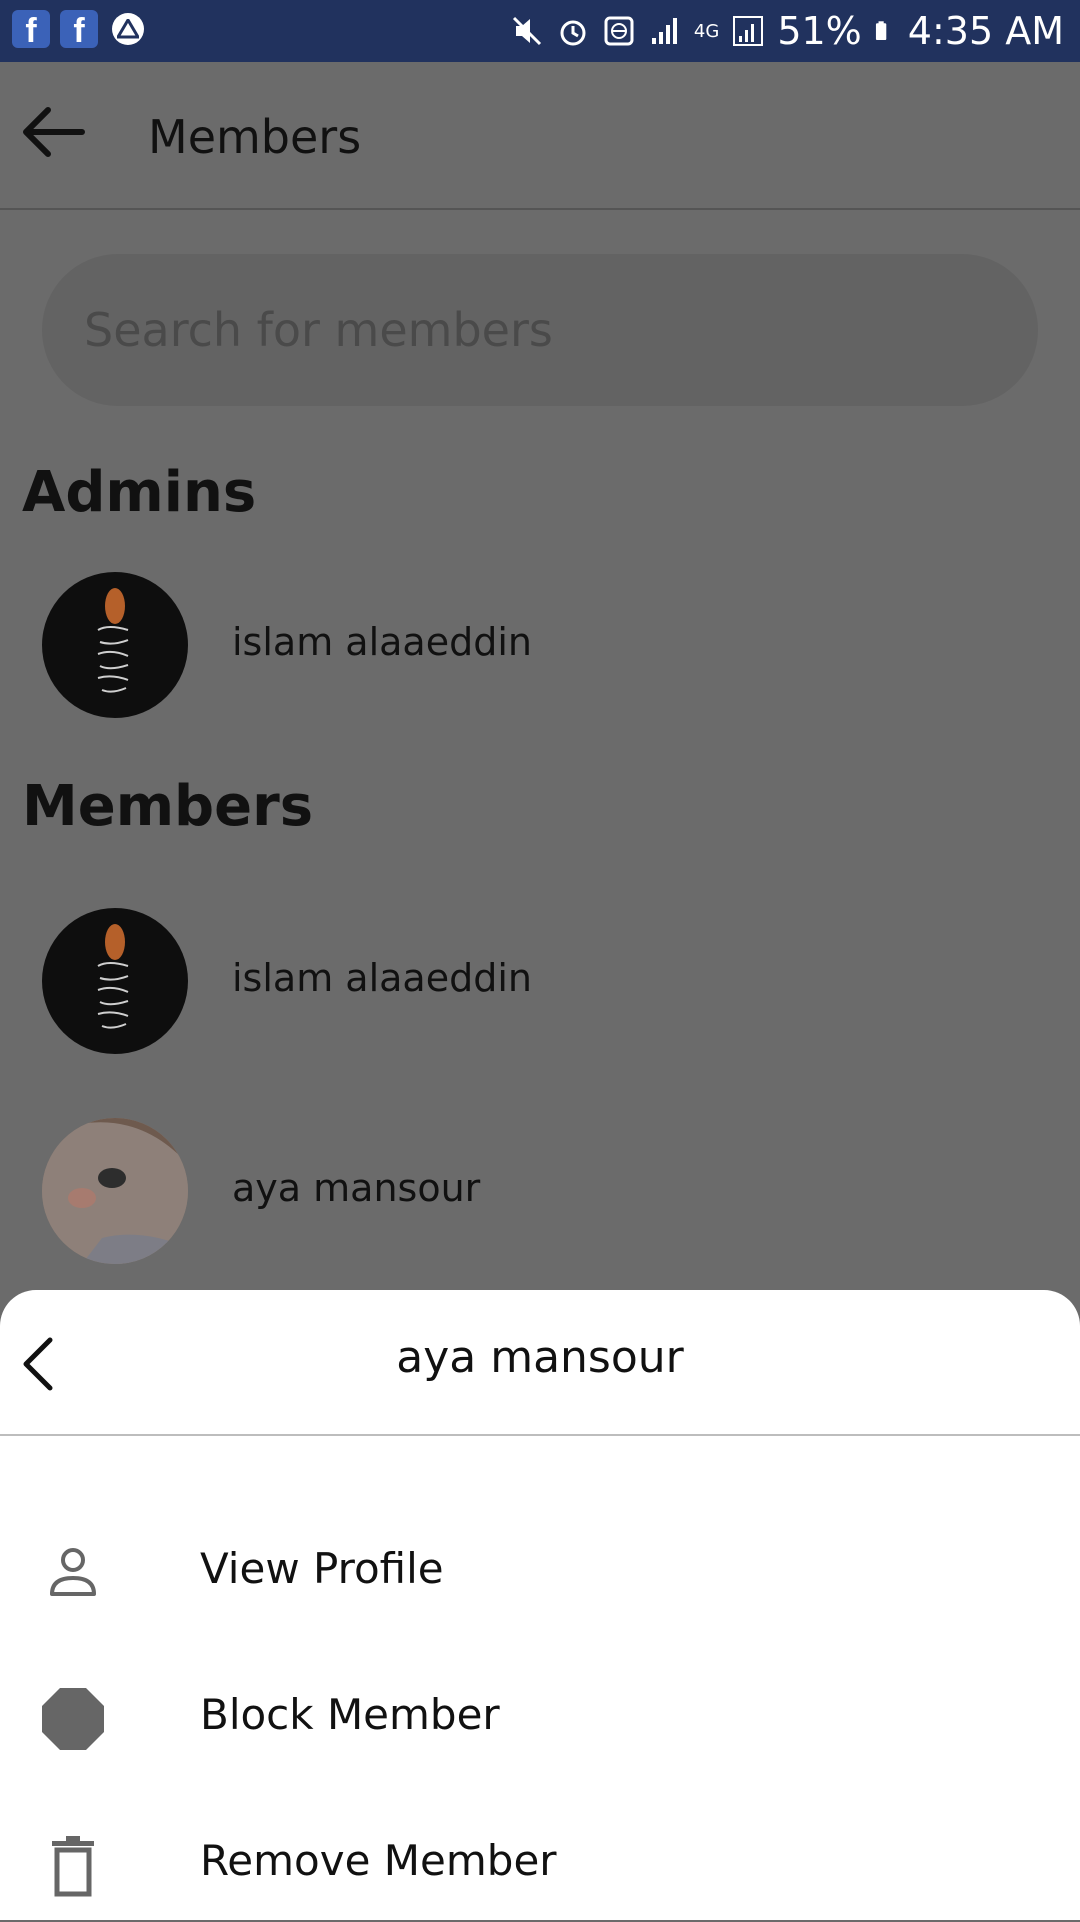 The height and width of the screenshot is (1922, 1080). I want to click on search-placeholder: Search for members, so click(318, 330).